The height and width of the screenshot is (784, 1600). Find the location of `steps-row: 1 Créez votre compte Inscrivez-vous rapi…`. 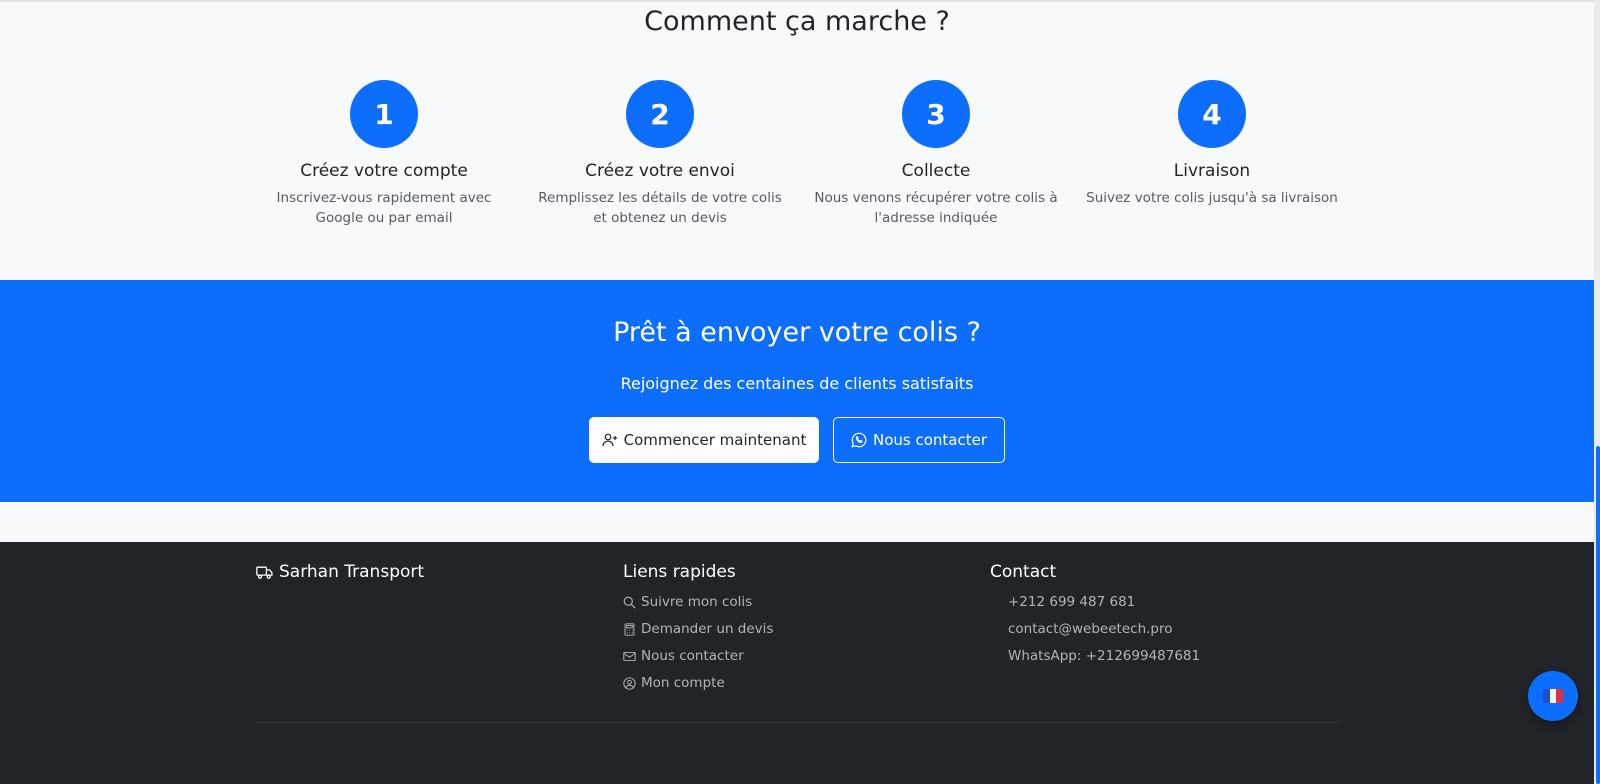

steps-row: 1 Créez votre compte Inscrivez-vous rapi… is located at coordinates (798, 160).